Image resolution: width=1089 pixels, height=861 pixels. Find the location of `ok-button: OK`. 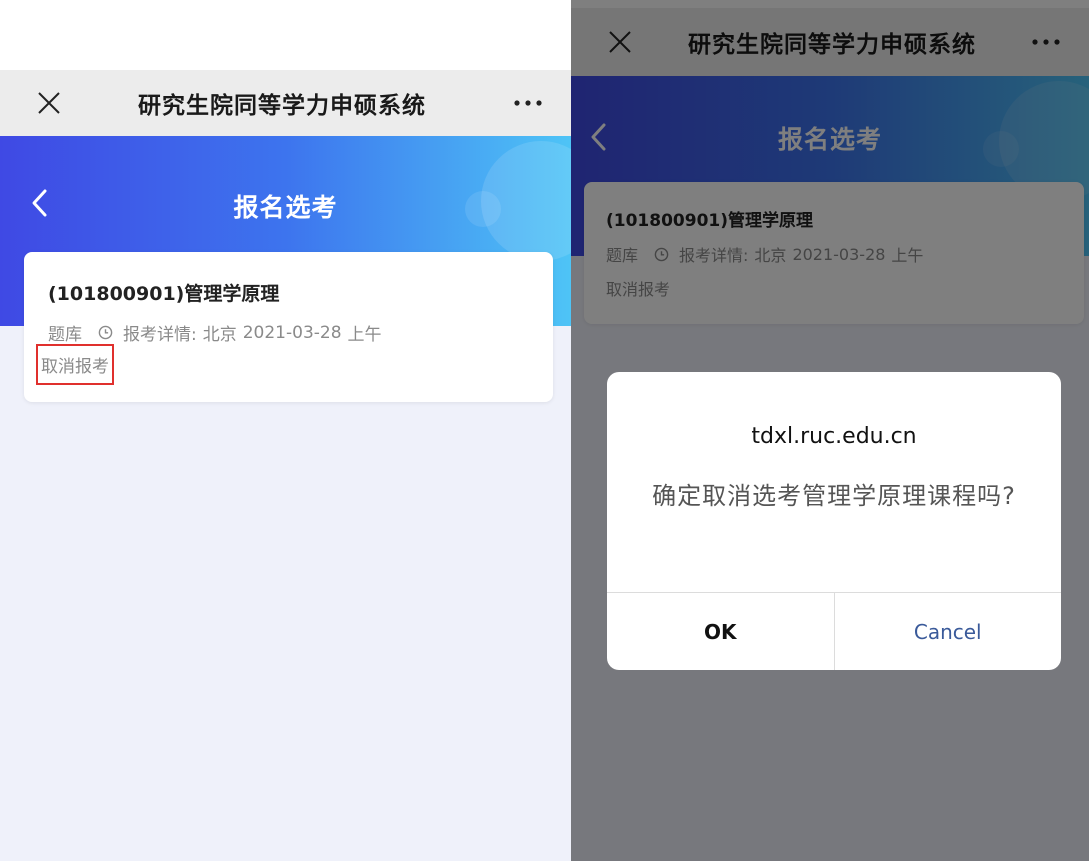

ok-button: OK is located at coordinates (721, 631).